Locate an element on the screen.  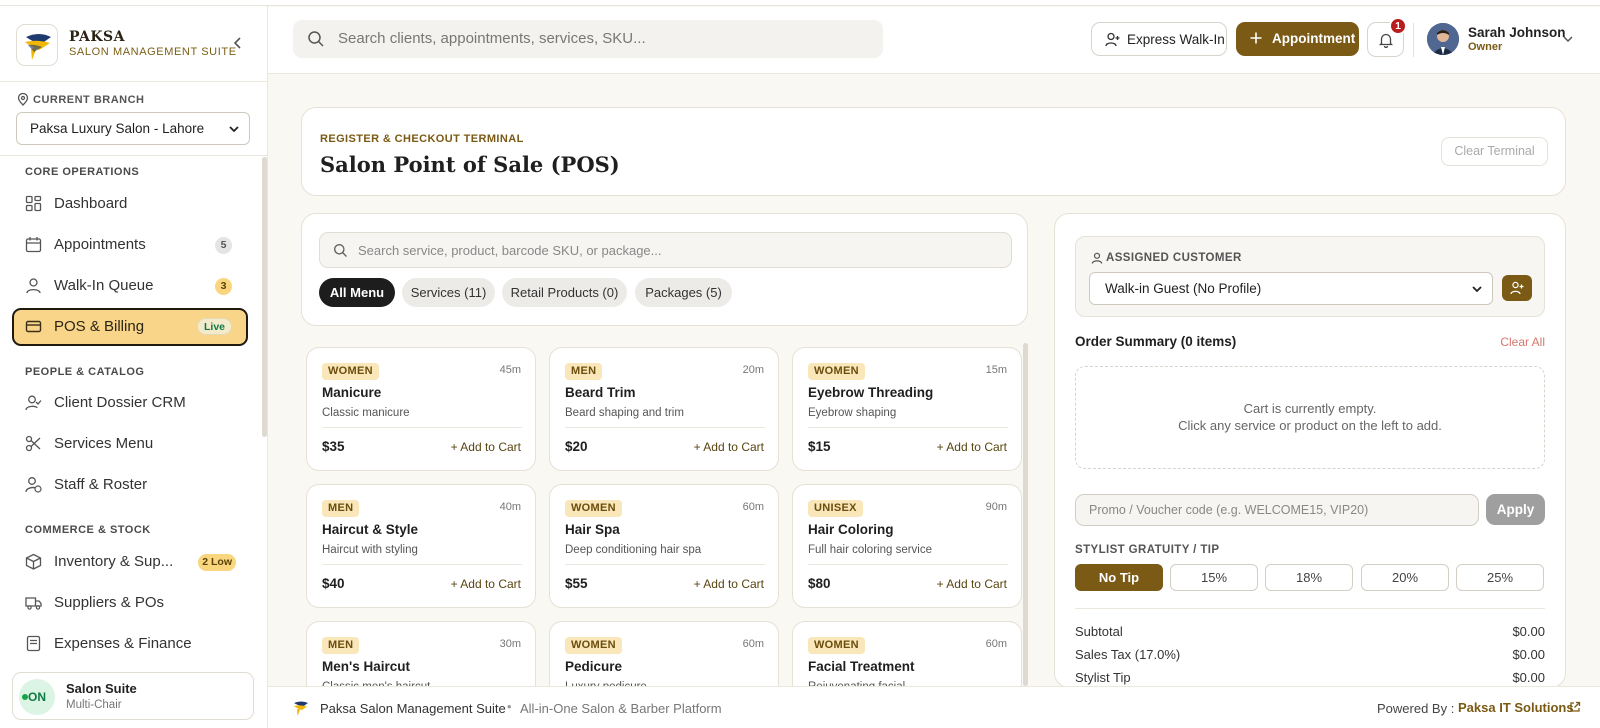
user-avatar is located at coordinates (1443, 39).